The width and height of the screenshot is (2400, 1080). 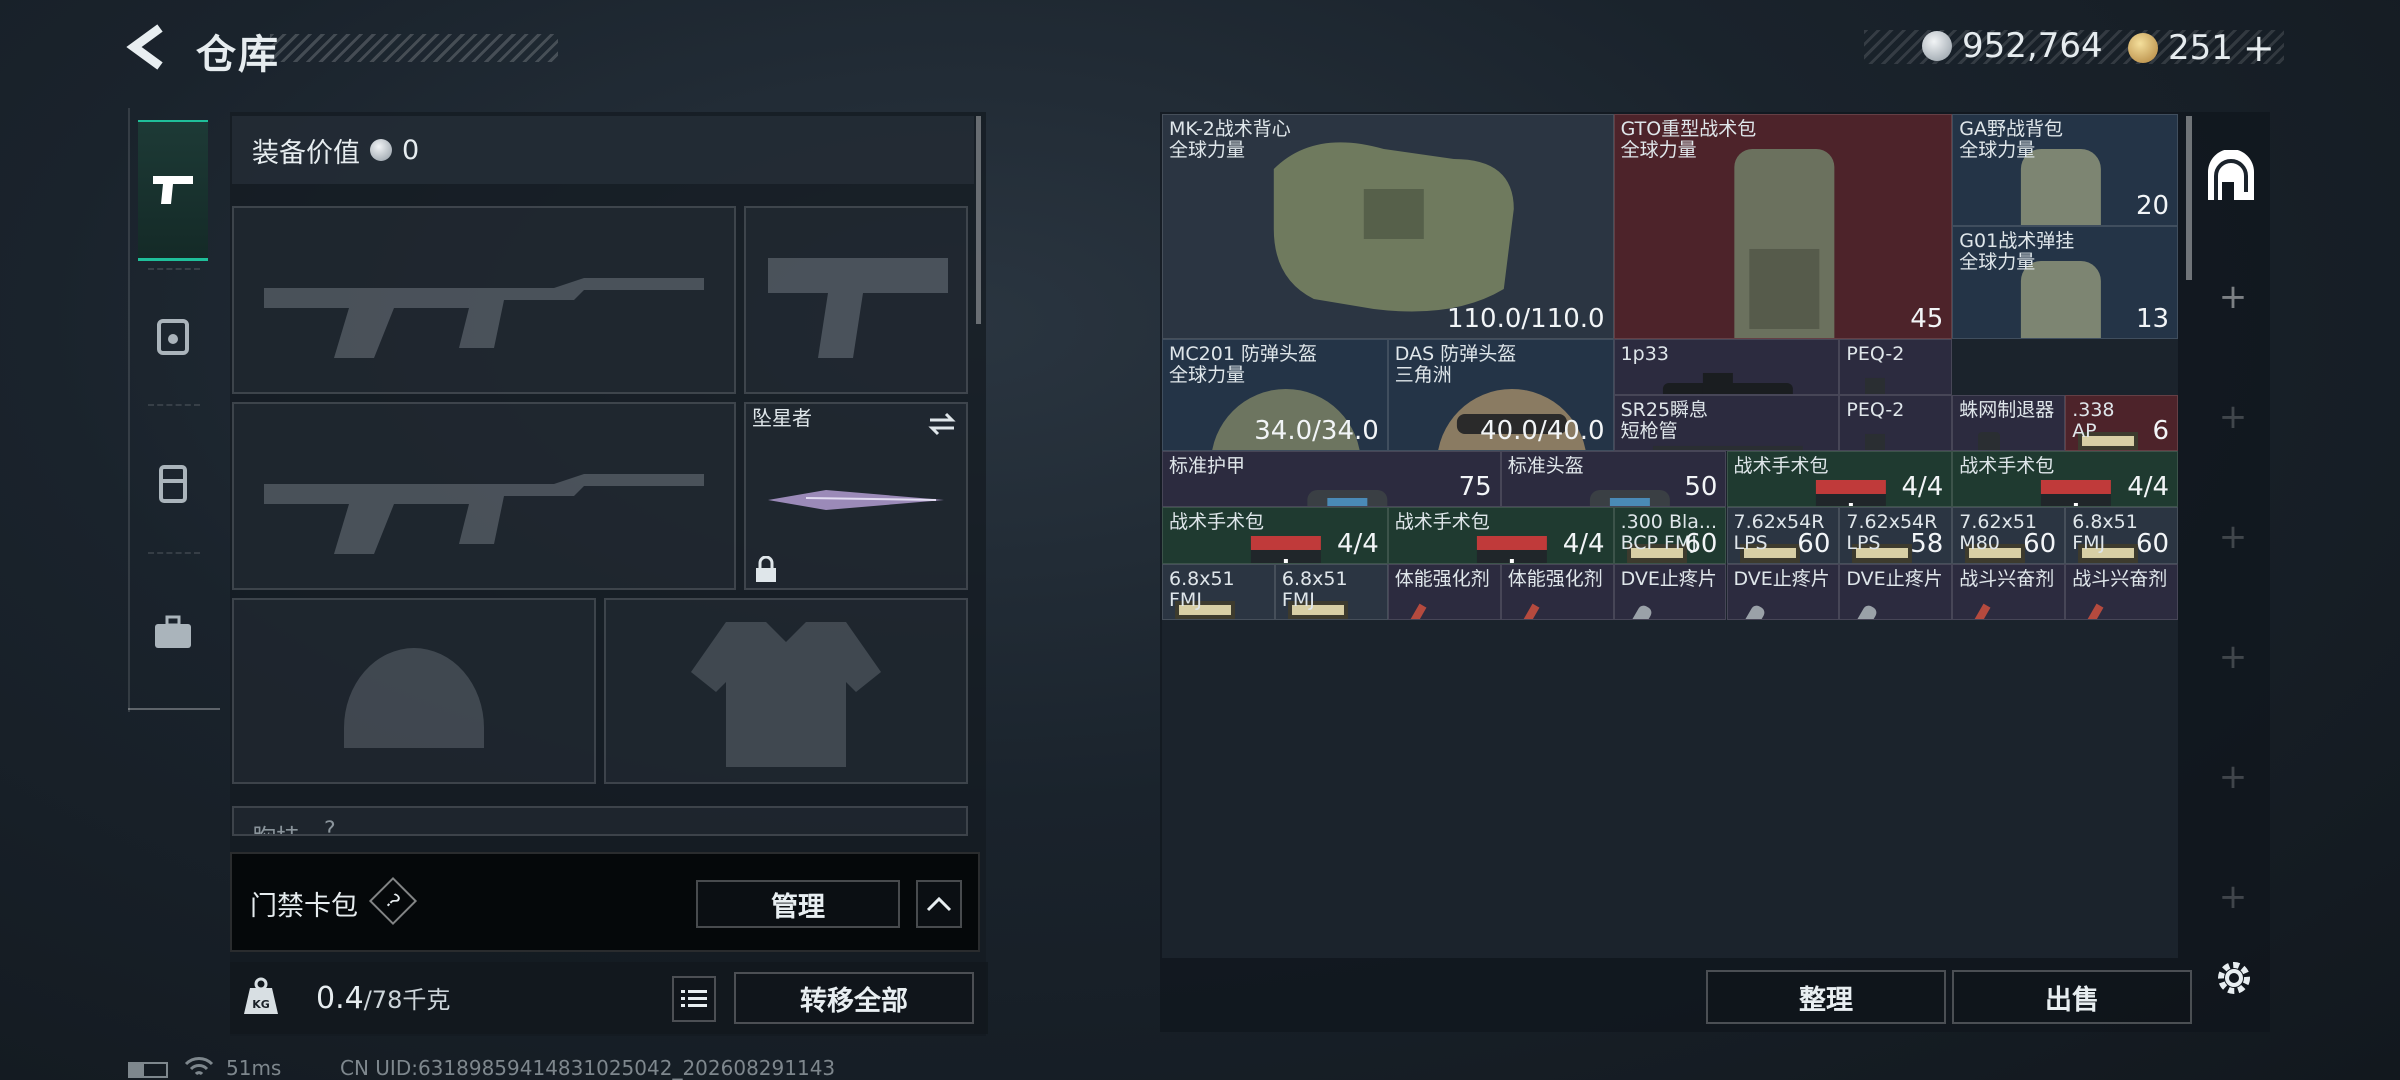 I want to click on inventory-item: 标准头盔 50, so click(x=1613, y=479).